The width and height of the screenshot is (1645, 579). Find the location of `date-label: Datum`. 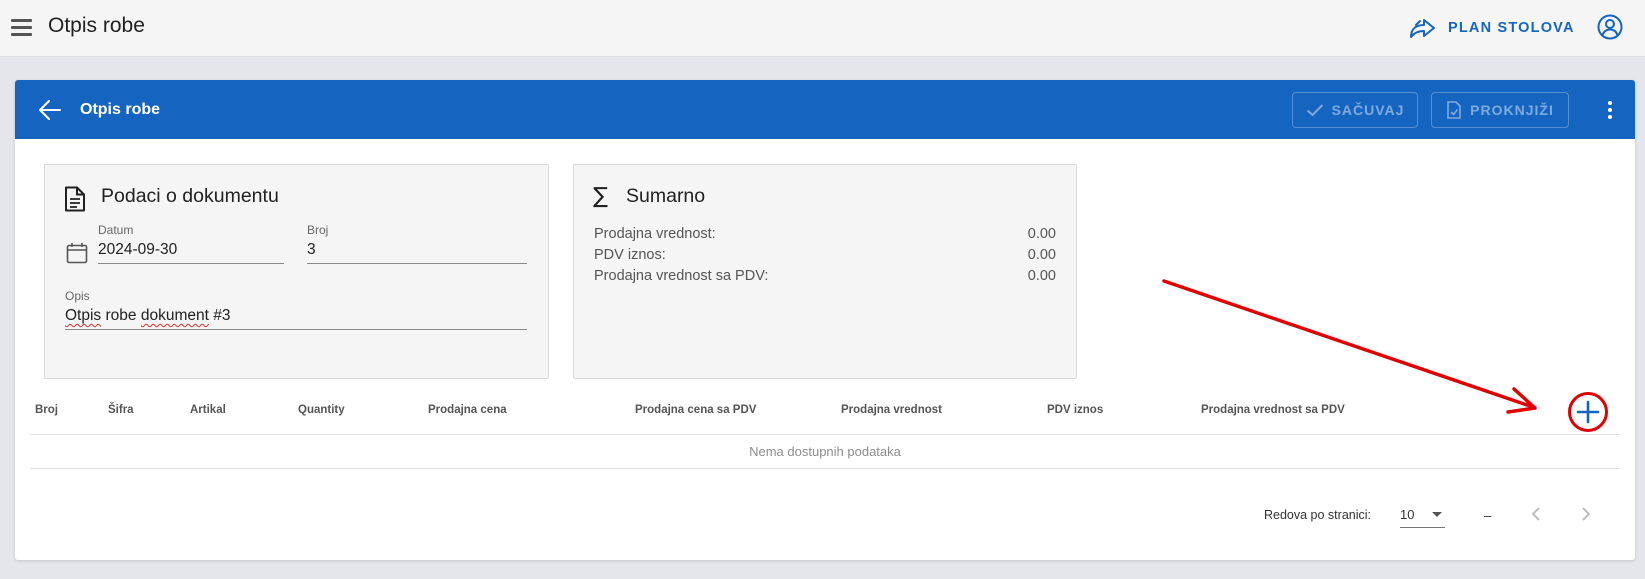

date-label: Datum is located at coordinates (116, 230).